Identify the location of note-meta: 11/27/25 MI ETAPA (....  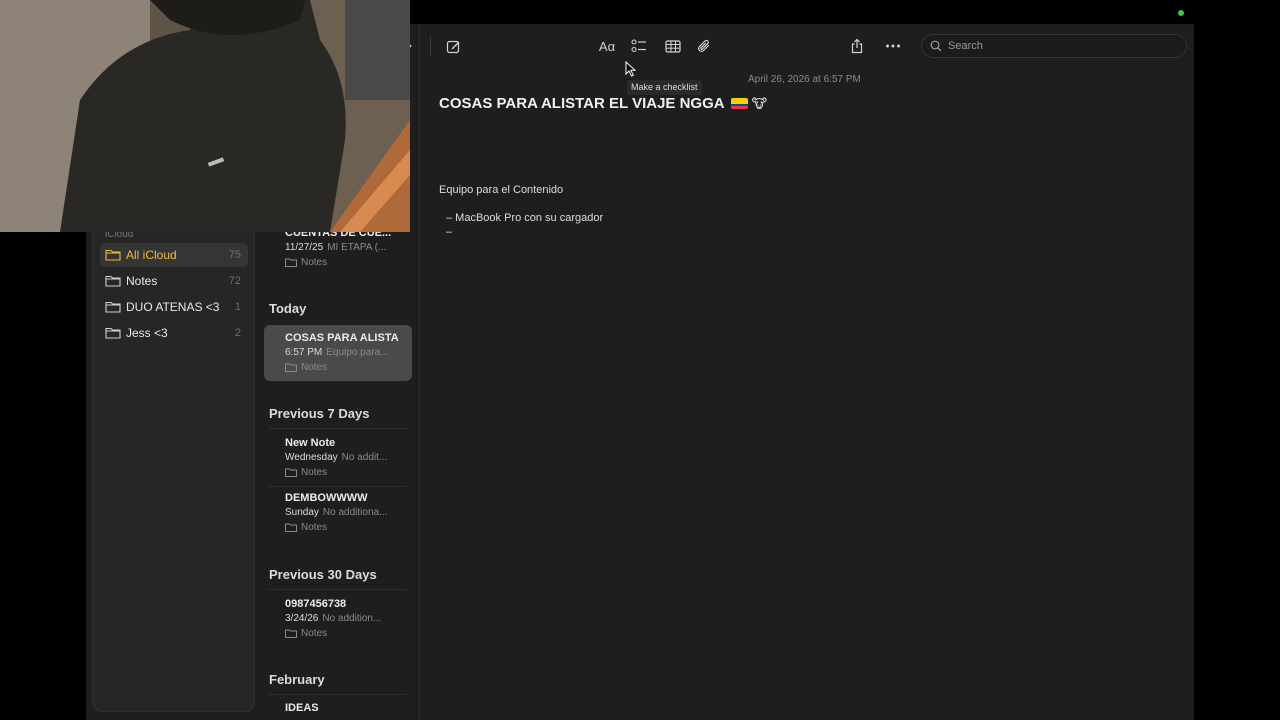
(346, 247).